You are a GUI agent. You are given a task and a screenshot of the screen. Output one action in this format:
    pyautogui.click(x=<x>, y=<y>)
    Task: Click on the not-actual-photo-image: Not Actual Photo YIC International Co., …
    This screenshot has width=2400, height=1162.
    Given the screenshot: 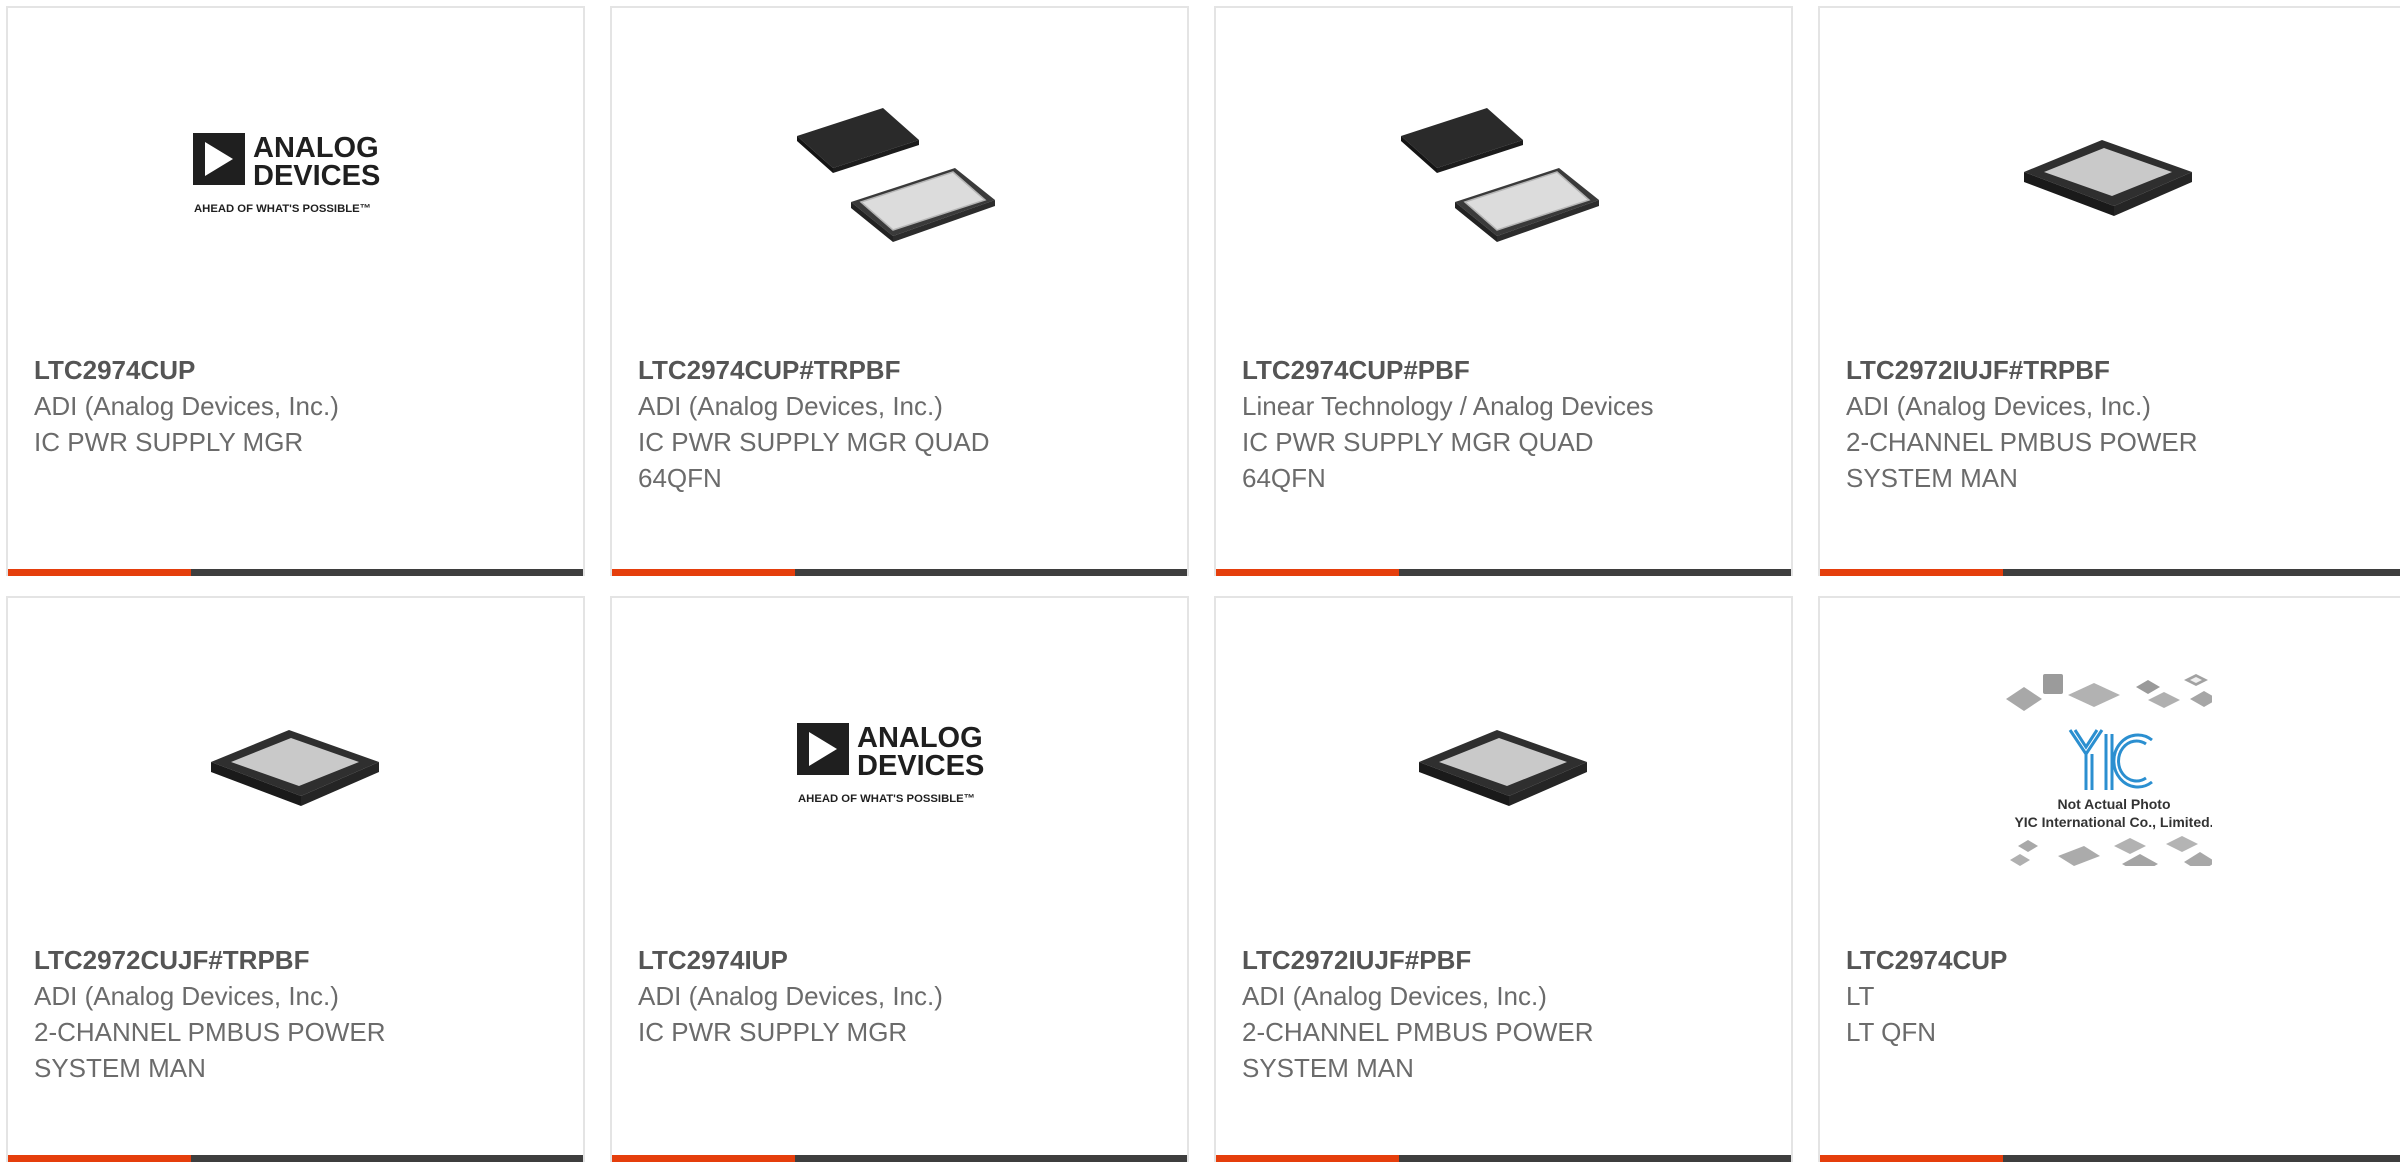 What is the action you would take?
    pyautogui.click(x=2109, y=770)
    